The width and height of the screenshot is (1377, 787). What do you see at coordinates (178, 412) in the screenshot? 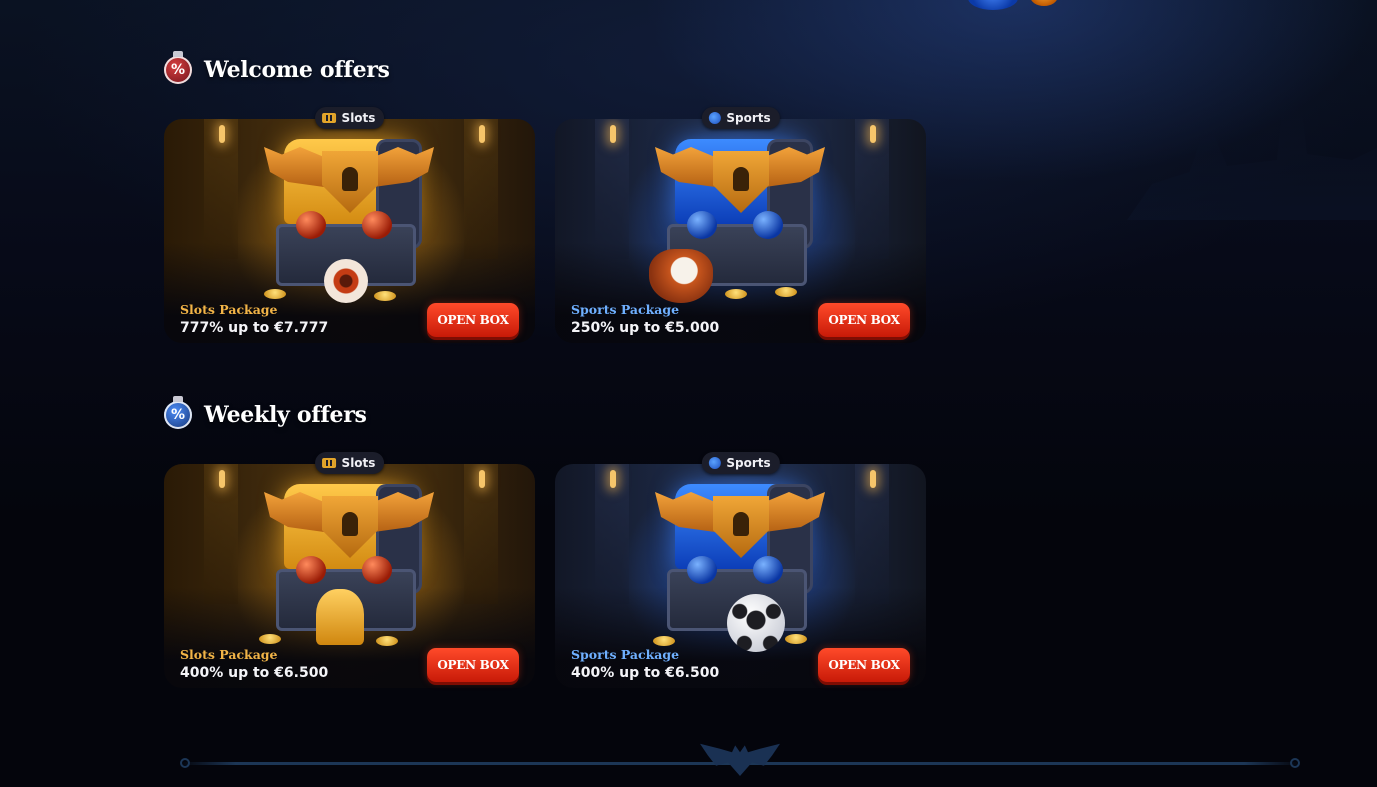
I see `percent-potion-blue-icon: %` at bounding box center [178, 412].